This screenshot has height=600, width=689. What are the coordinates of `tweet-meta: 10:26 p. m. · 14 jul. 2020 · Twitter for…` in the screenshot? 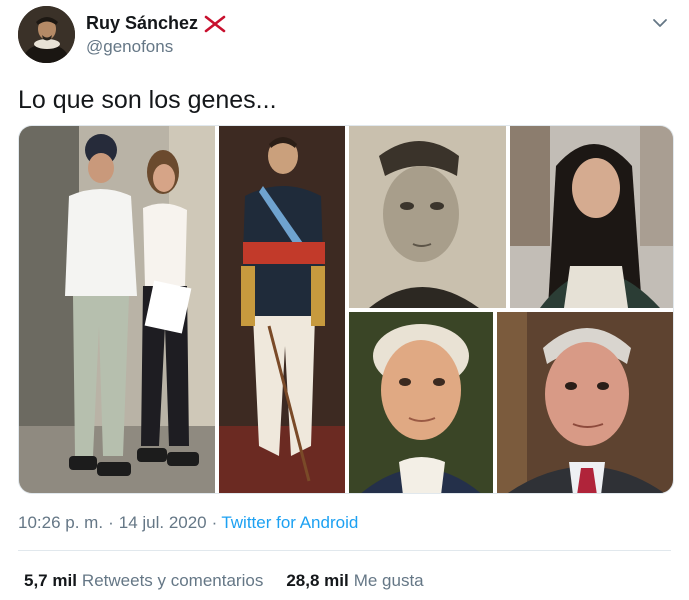 It's located at (188, 523).